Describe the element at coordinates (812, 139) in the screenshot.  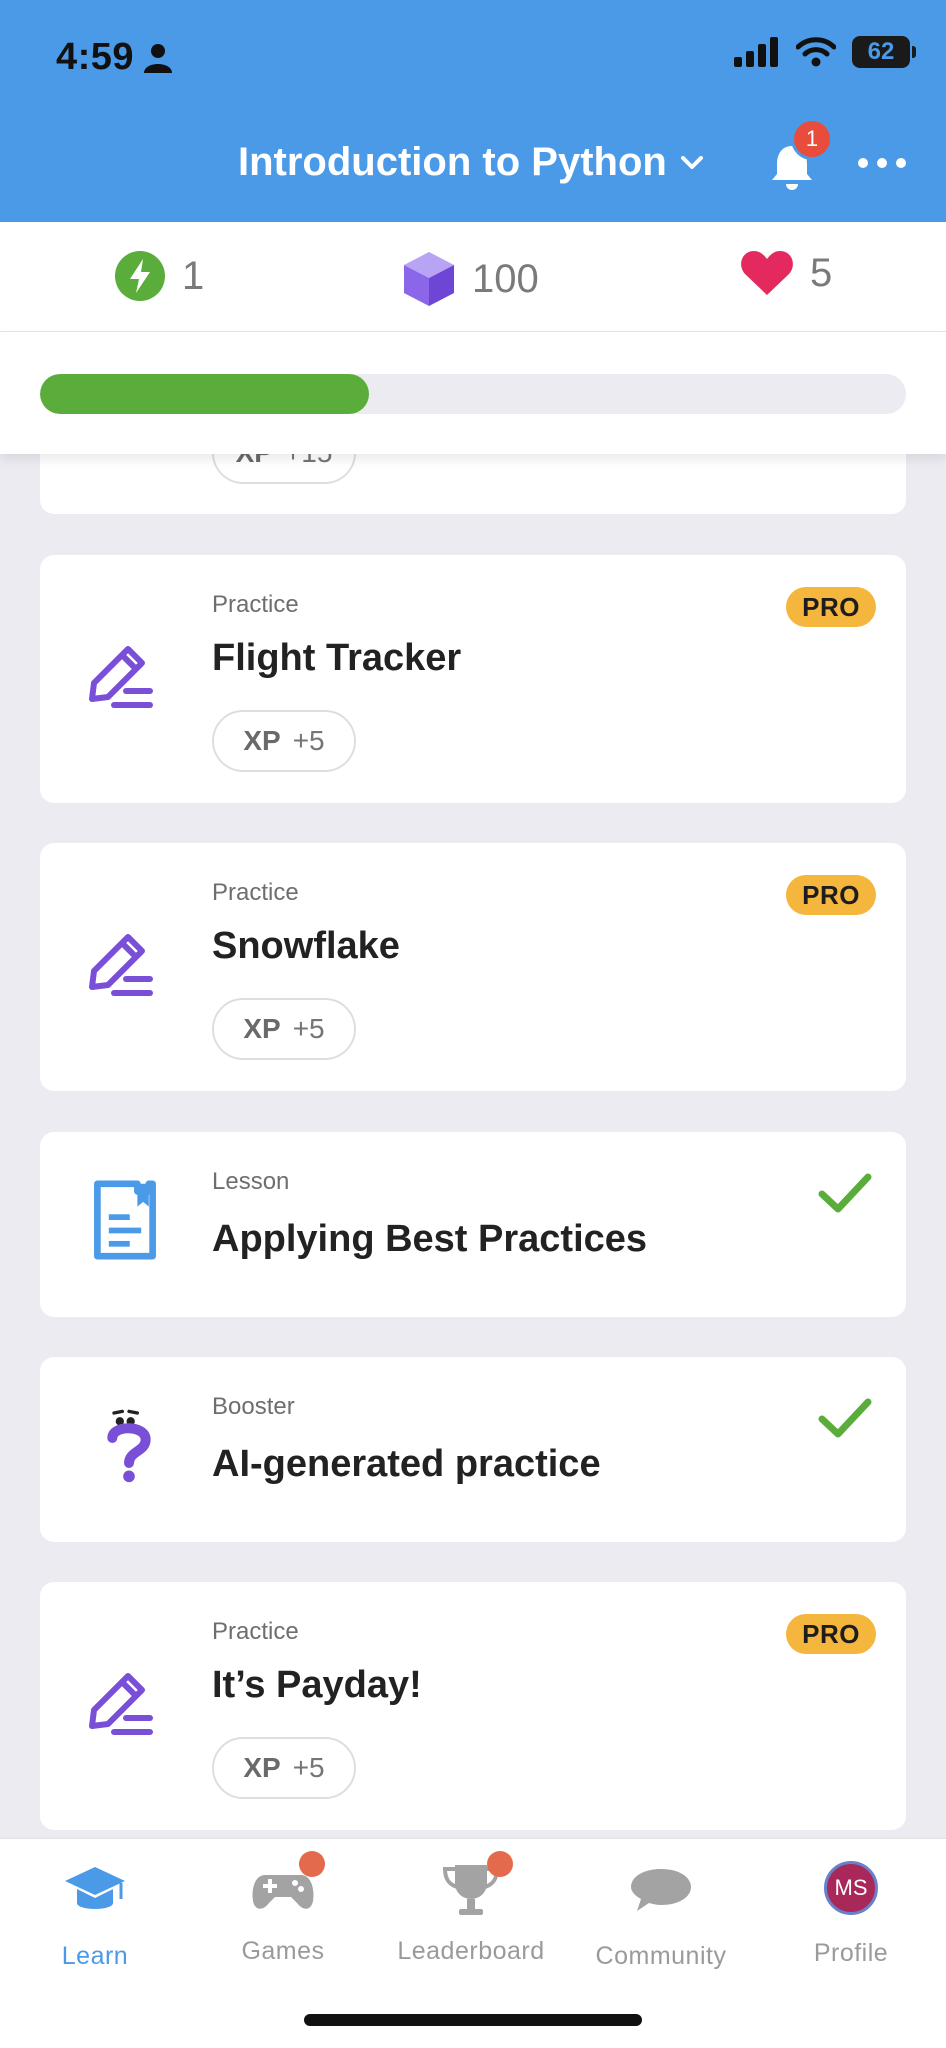
I see `notification-badge: 1` at that location.